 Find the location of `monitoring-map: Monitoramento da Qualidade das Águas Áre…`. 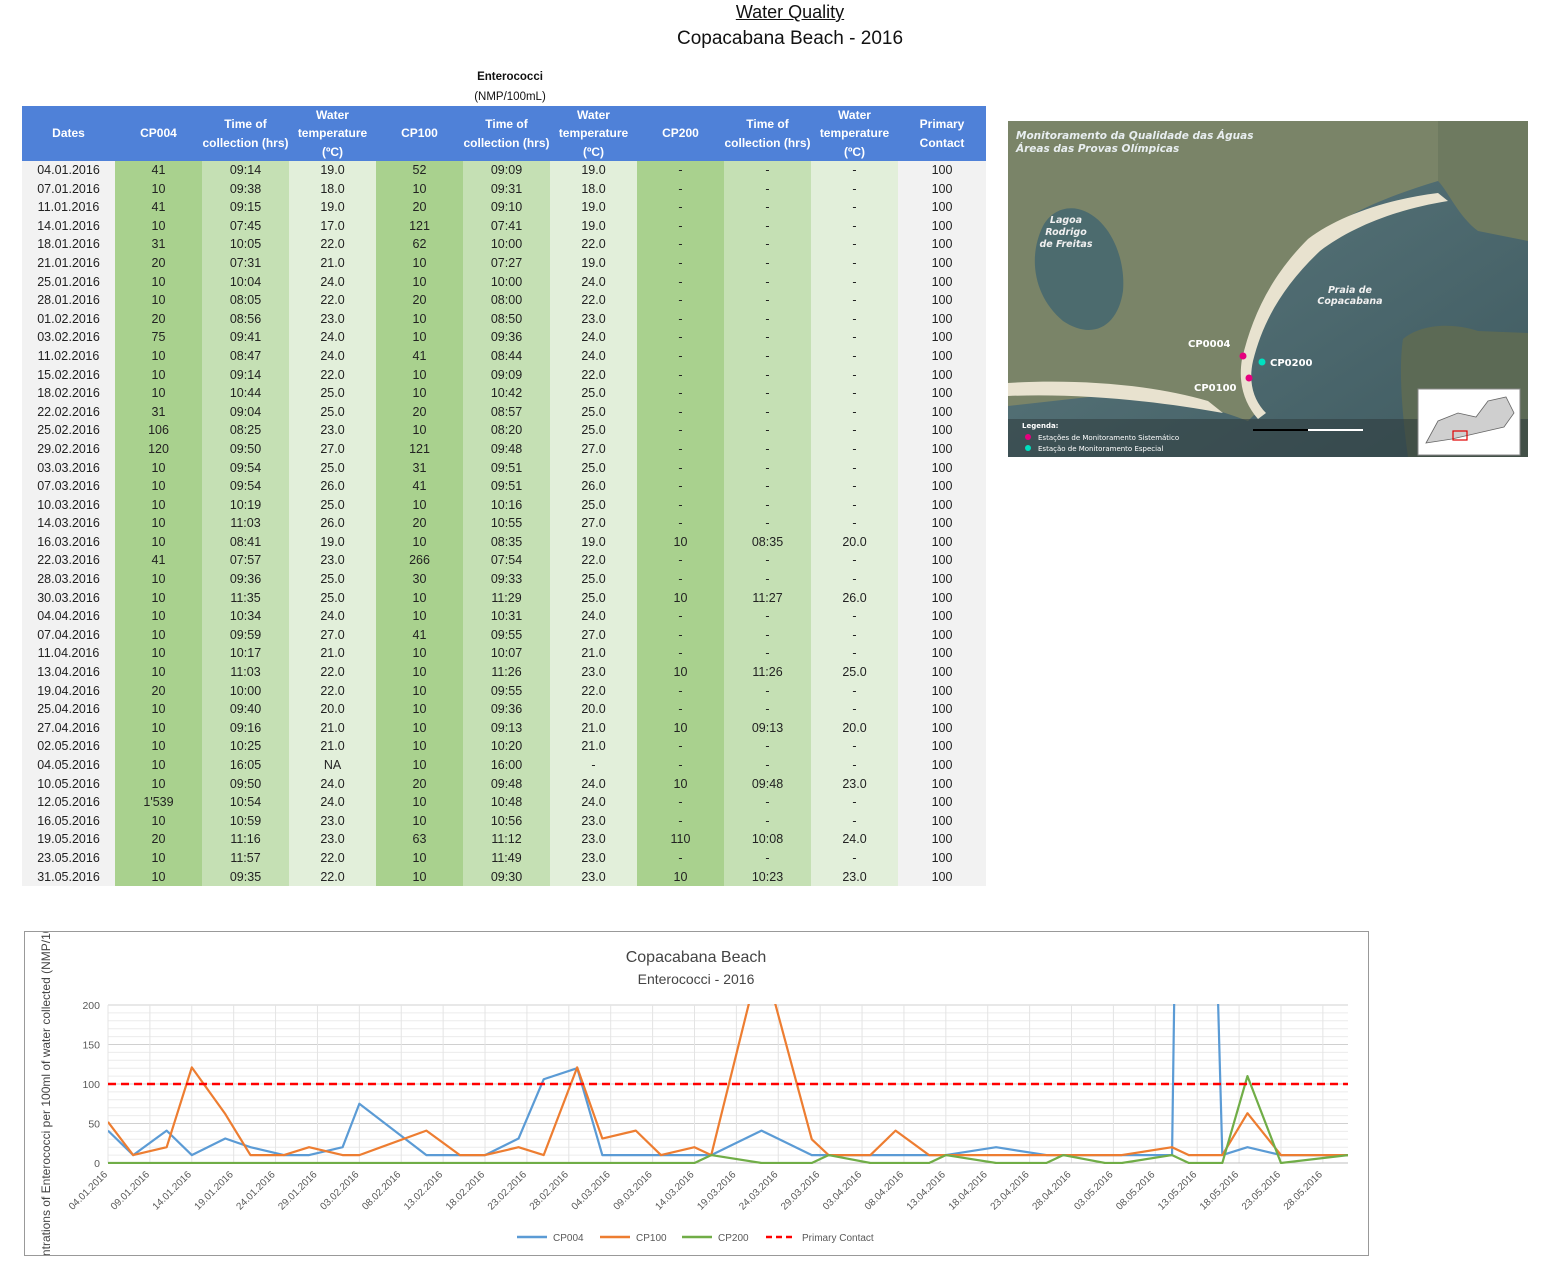

monitoring-map: Monitoramento da Qualidade das Águas Áre… is located at coordinates (1268, 289).